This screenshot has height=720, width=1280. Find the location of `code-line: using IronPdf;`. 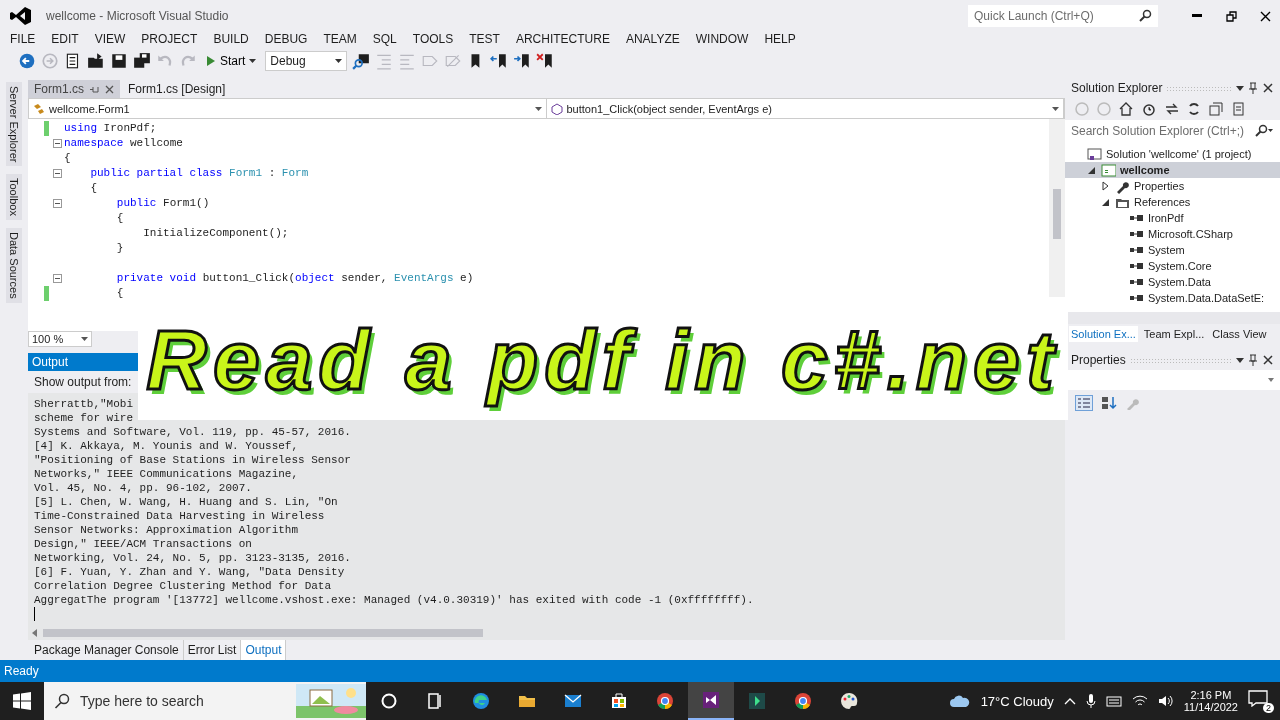

code-line: using IronPdf; is located at coordinates (110, 128).